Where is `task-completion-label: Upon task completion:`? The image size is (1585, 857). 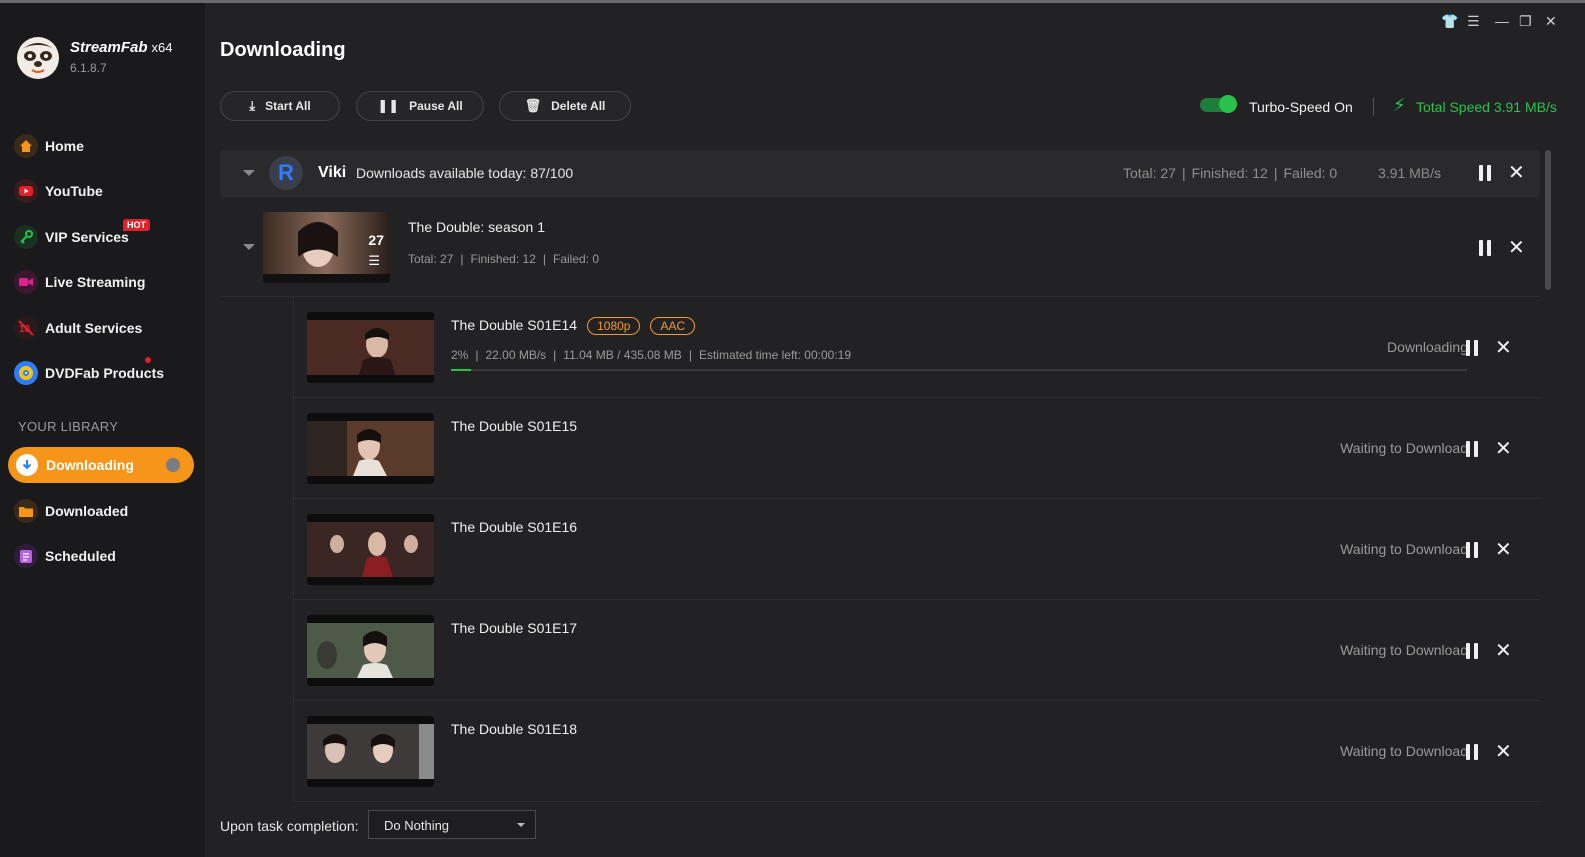
task-completion-label: Upon task completion: is located at coordinates (289, 826).